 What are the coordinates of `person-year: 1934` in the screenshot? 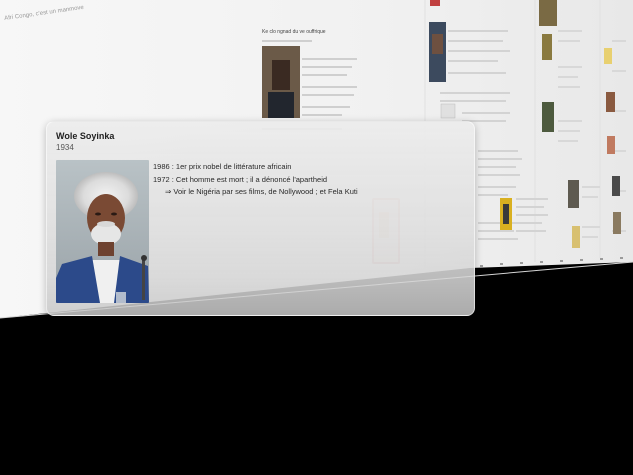 It's located at (65, 147).